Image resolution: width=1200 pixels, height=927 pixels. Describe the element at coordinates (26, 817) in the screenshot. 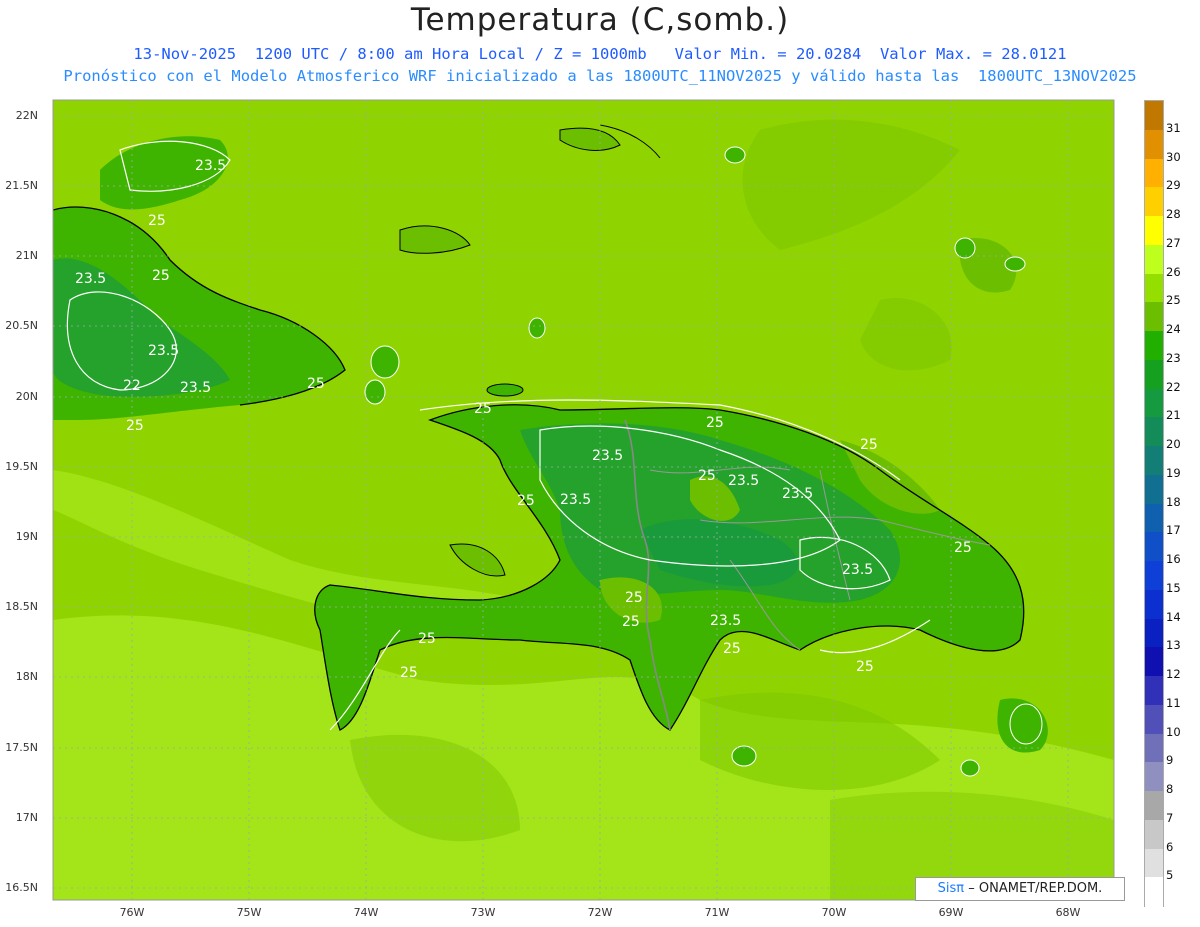

I see `lat-label: 17N` at that location.